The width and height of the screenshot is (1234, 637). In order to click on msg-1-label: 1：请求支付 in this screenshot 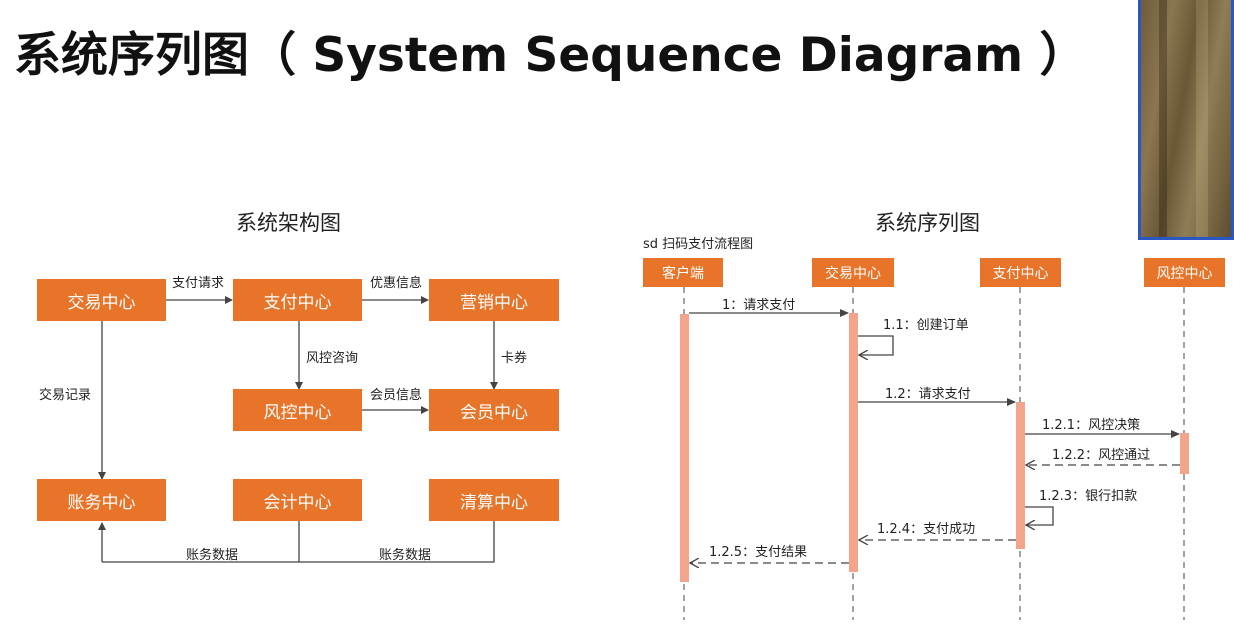, I will do `click(759, 305)`.